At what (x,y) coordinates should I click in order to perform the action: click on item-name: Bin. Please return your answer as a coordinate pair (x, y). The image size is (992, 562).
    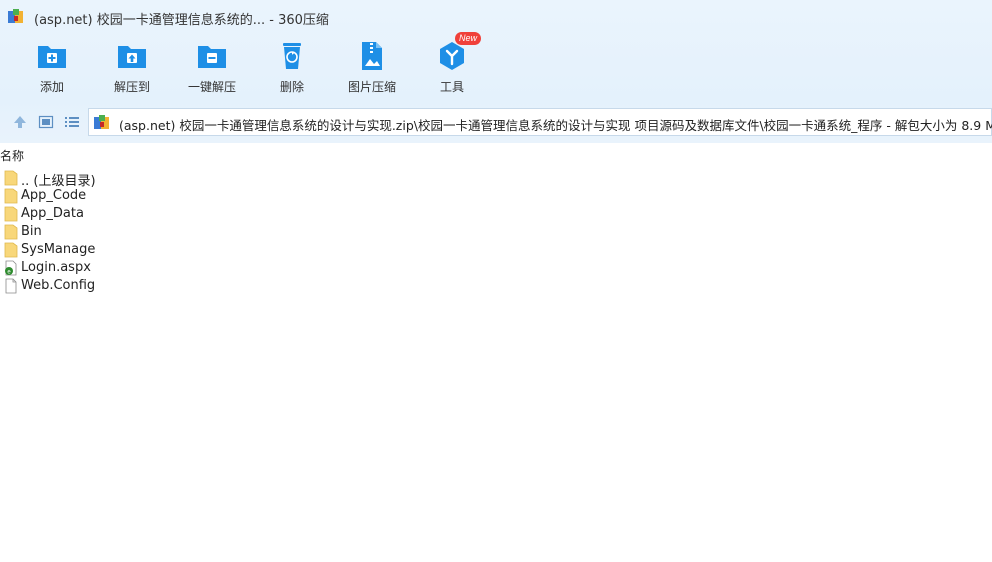
    Looking at the image, I should click on (31, 231).